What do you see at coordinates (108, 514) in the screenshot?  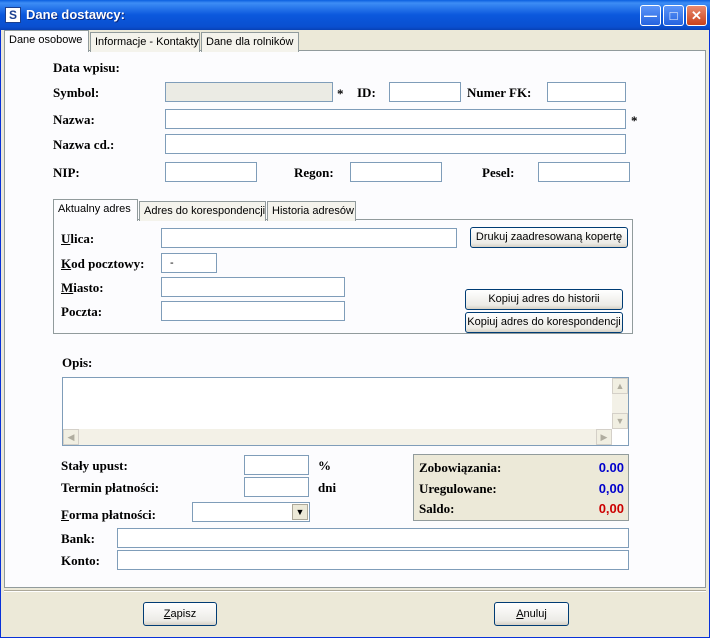 I see `forma-platnosci-label: Forma płatności:` at bounding box center [108, 514].